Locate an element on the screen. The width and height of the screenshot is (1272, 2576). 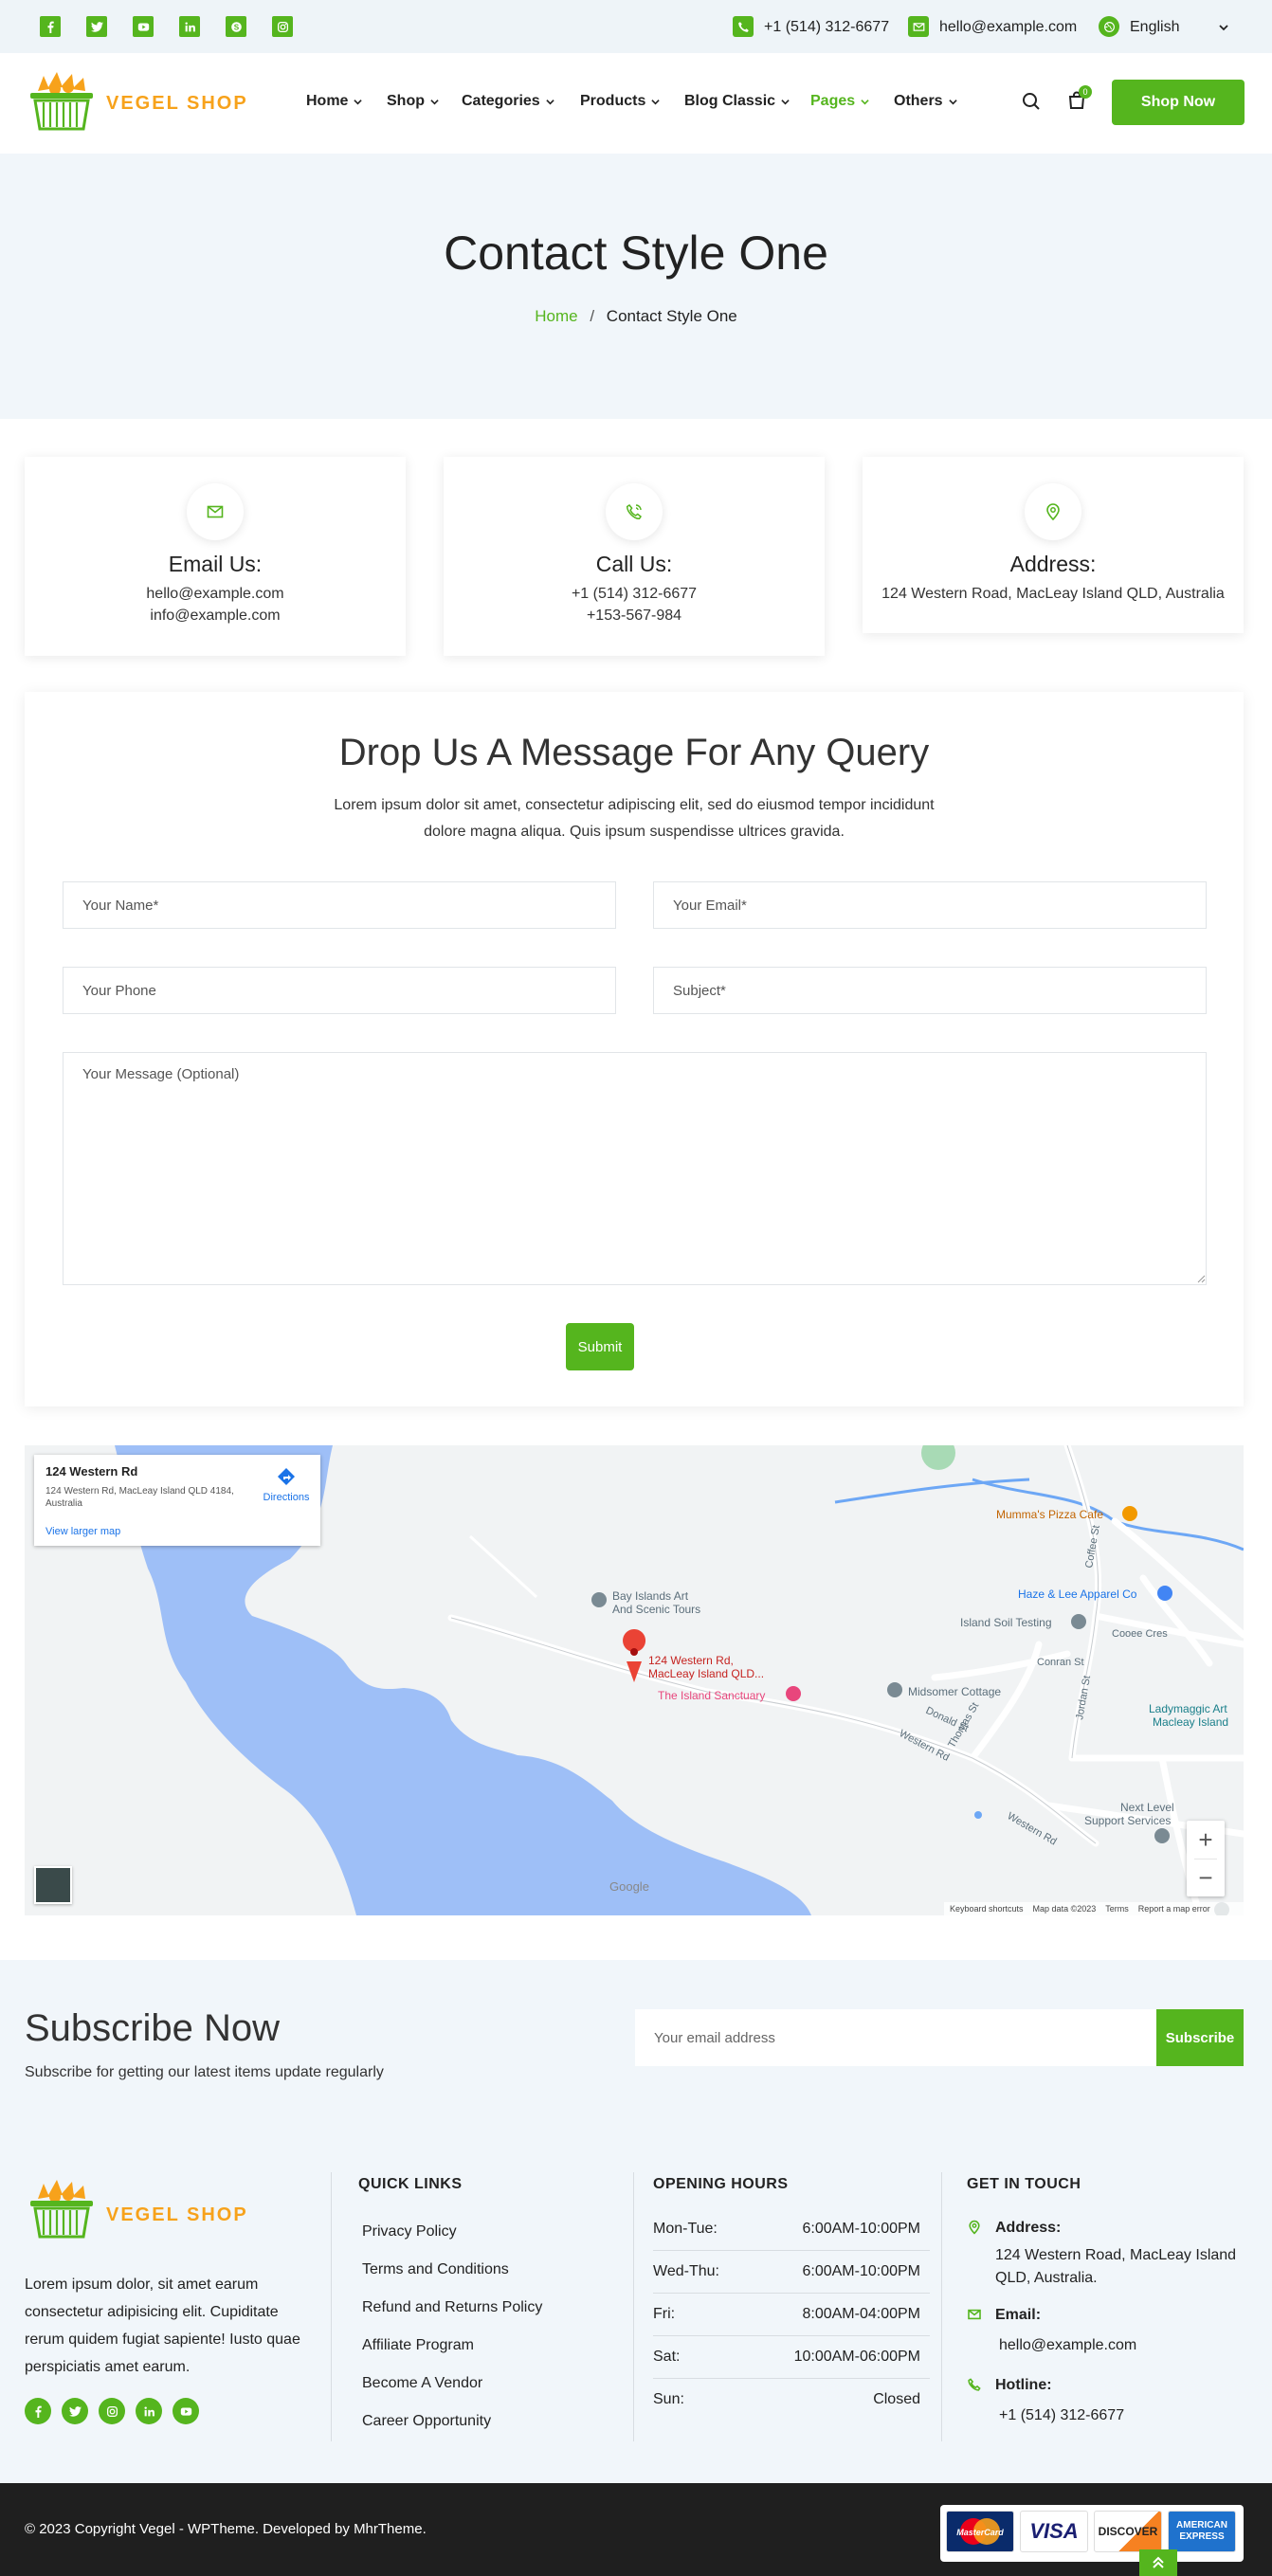
subject-field: Subject* is located at coordinates (930, 991).